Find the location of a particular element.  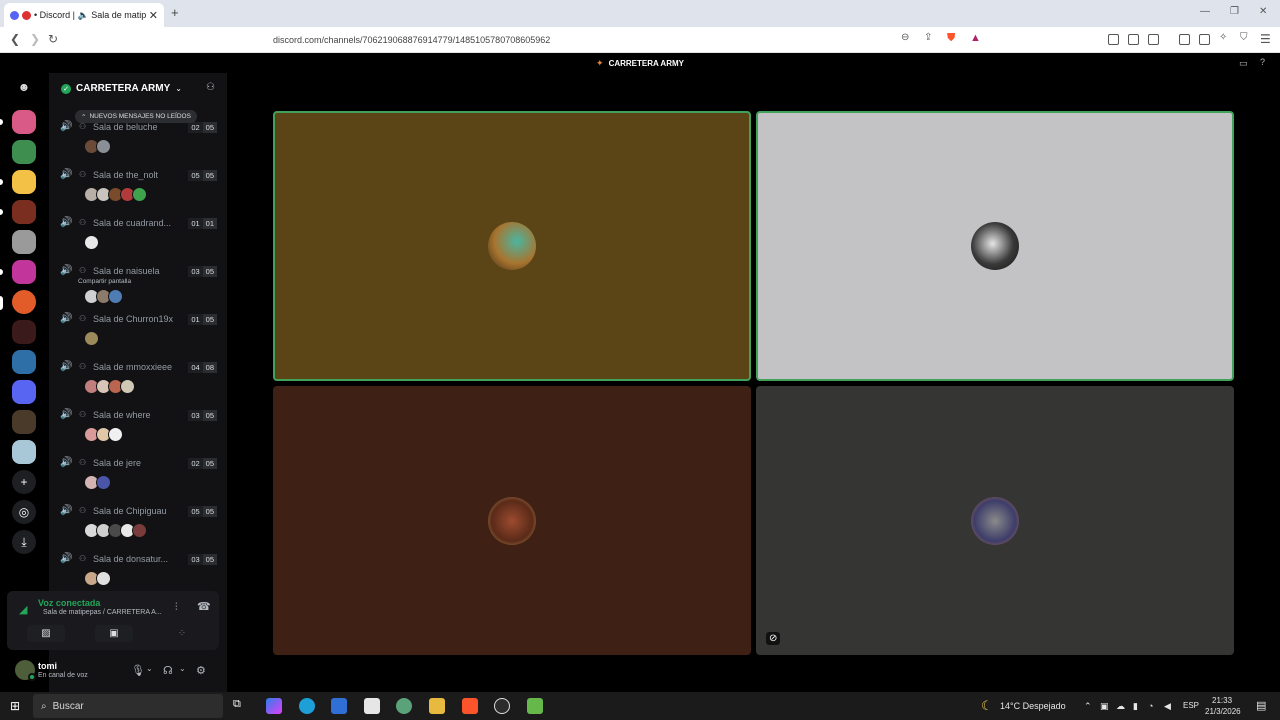

tray-app-icon: ▣ is located at coordinates (1104, 706).